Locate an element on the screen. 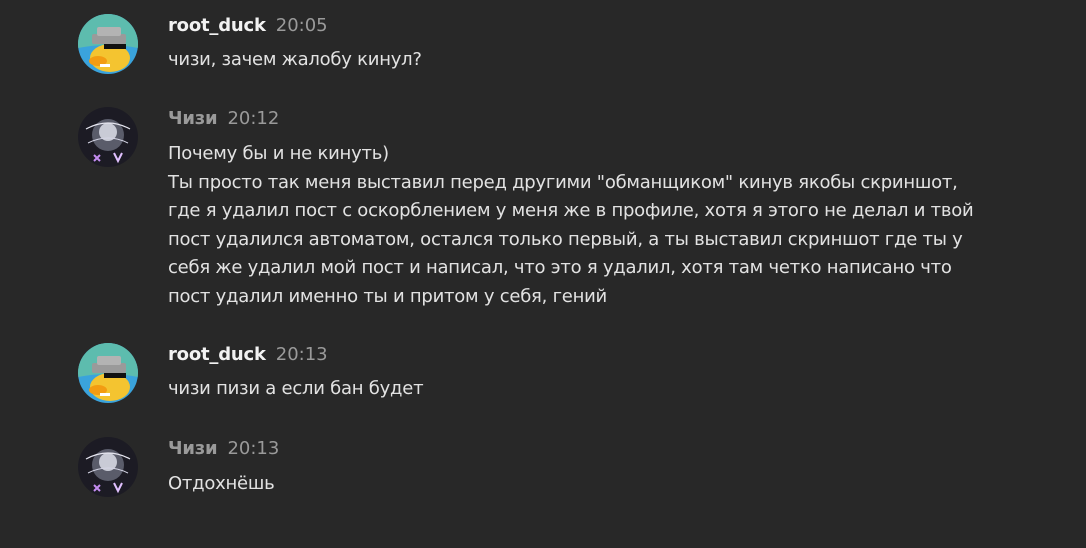  message-text: Отдохнёшь is located at coordinates (583, 484).